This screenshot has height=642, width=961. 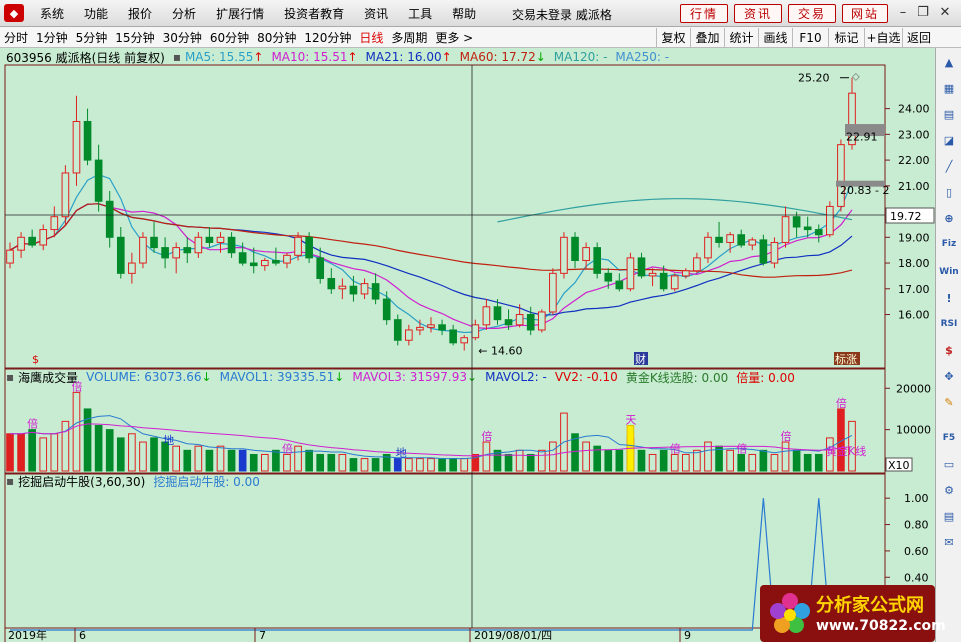 I want to click on move-icon: ✥, so click(x=949, y=376).